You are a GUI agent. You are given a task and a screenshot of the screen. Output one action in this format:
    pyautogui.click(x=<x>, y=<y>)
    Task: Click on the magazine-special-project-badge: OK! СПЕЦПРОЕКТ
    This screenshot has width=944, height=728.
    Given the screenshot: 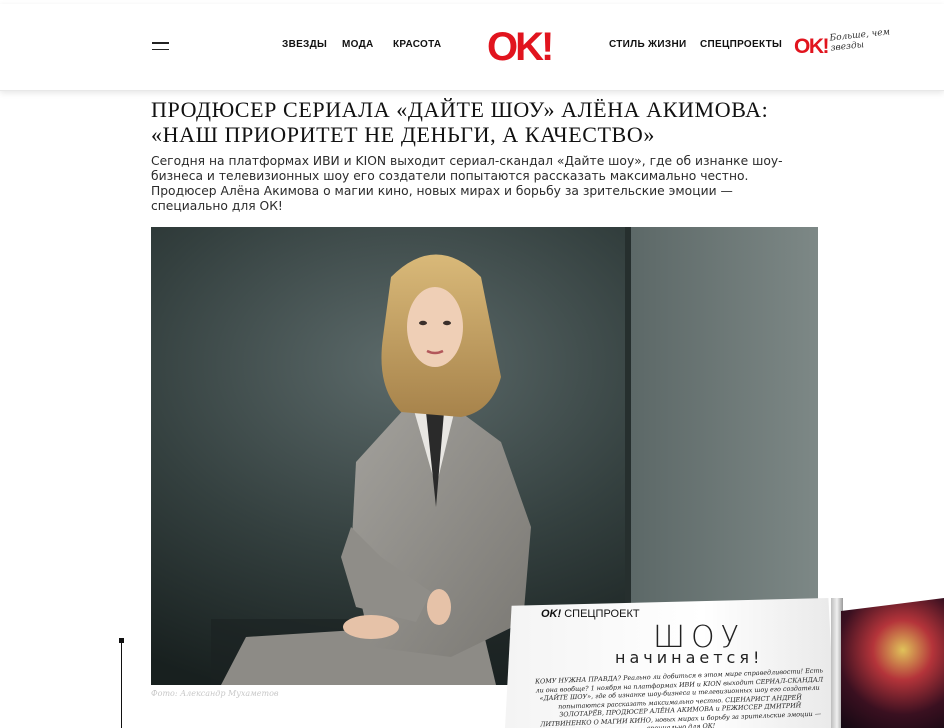 What is the action you would take?
    pyautogui.click(x=590, y=614)
    